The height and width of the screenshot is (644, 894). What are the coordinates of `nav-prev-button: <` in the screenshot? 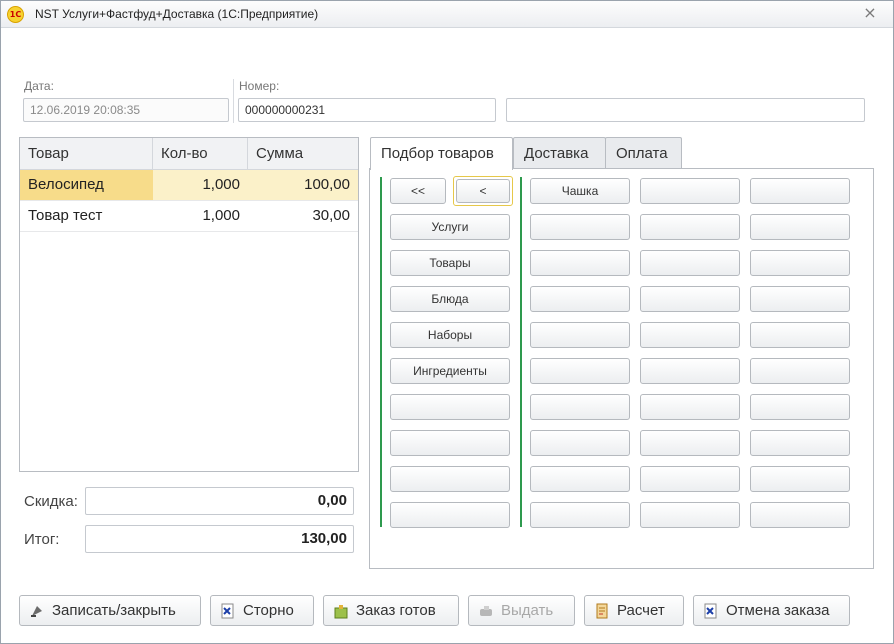 It's located at (483, 191).